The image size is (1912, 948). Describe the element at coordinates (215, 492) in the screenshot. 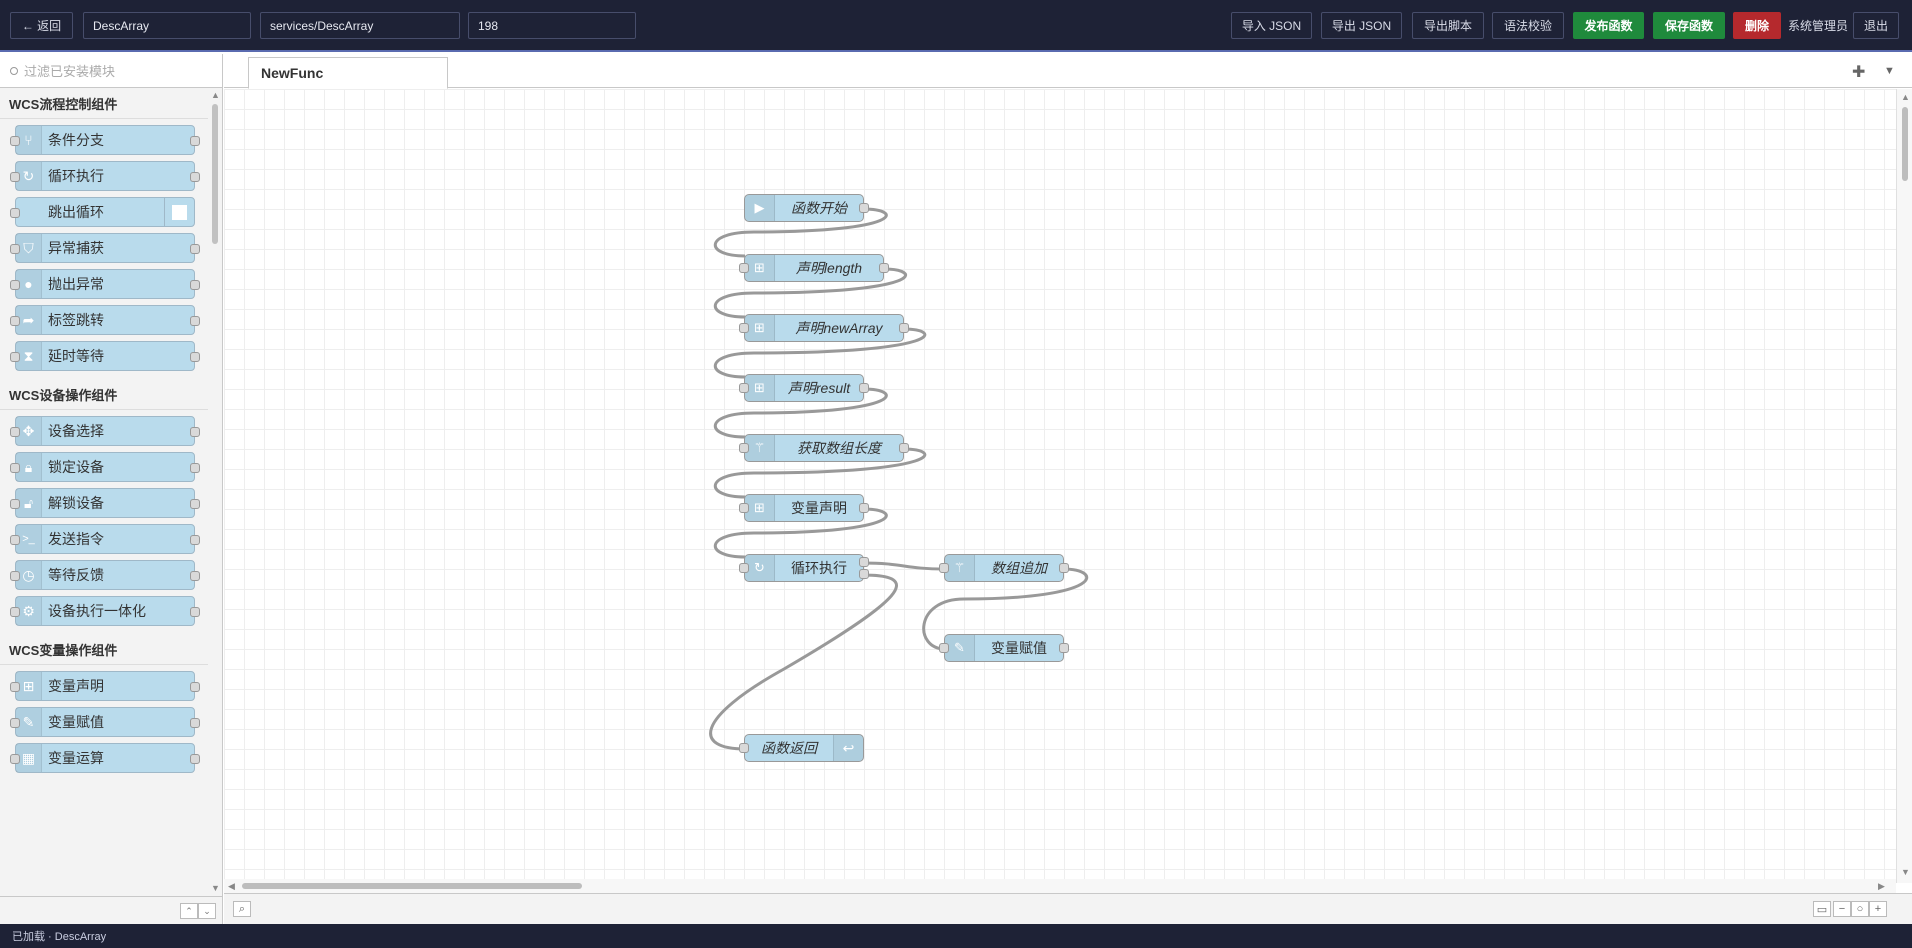

I see `palette-scrollbar: ▲ ▼` at that location.